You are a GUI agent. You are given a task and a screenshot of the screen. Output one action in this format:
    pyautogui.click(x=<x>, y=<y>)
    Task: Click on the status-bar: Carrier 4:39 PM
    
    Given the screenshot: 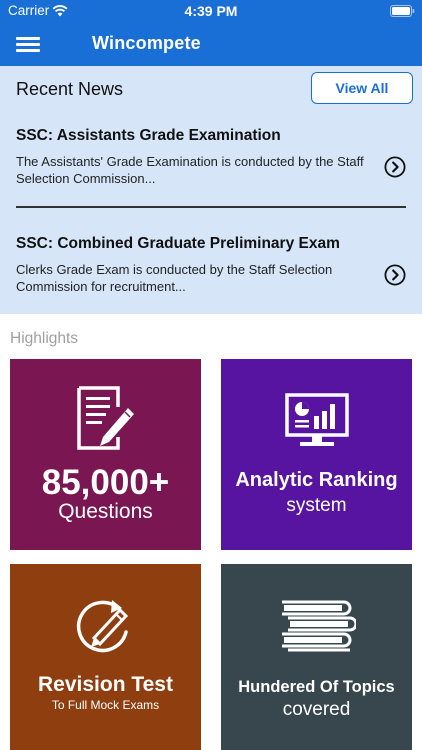 What is the action you would take?
    pyautogui.click(x=211, y=11)
    